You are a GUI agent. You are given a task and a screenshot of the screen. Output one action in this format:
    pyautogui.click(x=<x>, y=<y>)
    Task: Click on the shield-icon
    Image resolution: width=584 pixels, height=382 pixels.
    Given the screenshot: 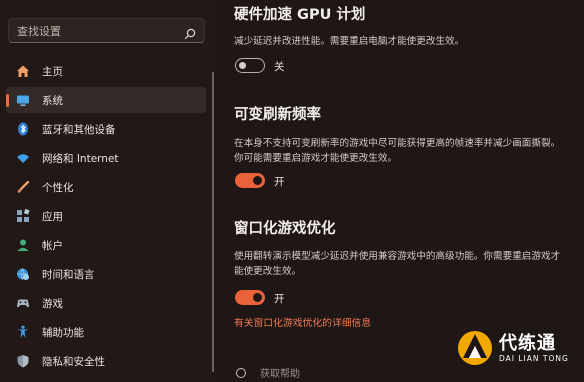 What is the action you would take?
    pyautogui.click(x=23, y=361)
    